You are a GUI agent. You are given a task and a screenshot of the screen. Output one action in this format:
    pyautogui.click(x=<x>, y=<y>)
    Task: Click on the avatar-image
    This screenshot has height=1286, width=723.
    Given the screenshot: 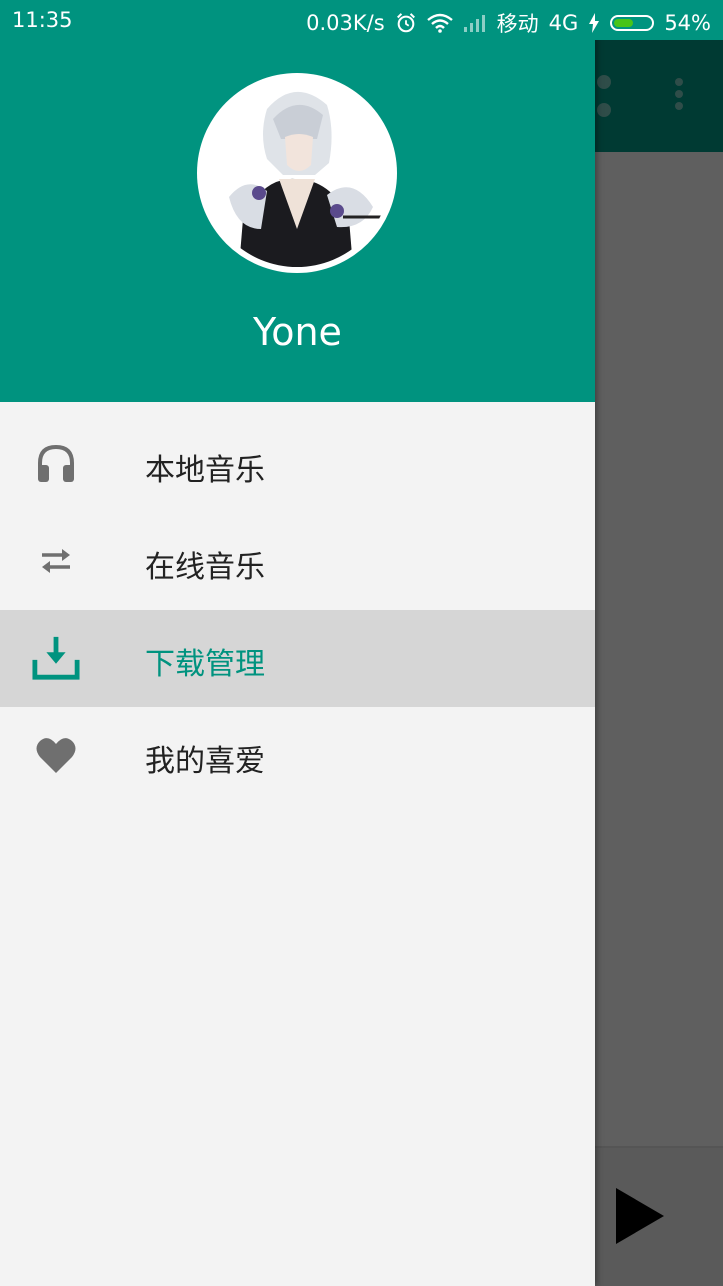 What is the action you would take?
    pyautogui.click(x=297, y=173)
    